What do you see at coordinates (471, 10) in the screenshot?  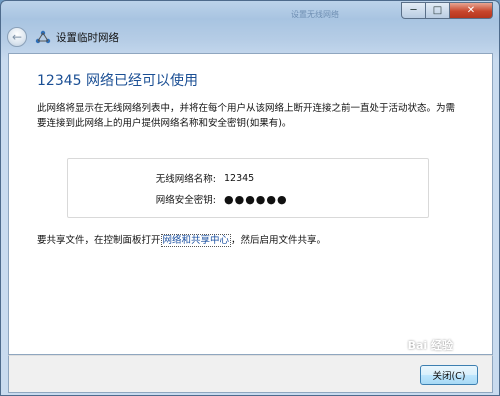 I see `close-window-button: ✕` at bounding box center [471, 10].